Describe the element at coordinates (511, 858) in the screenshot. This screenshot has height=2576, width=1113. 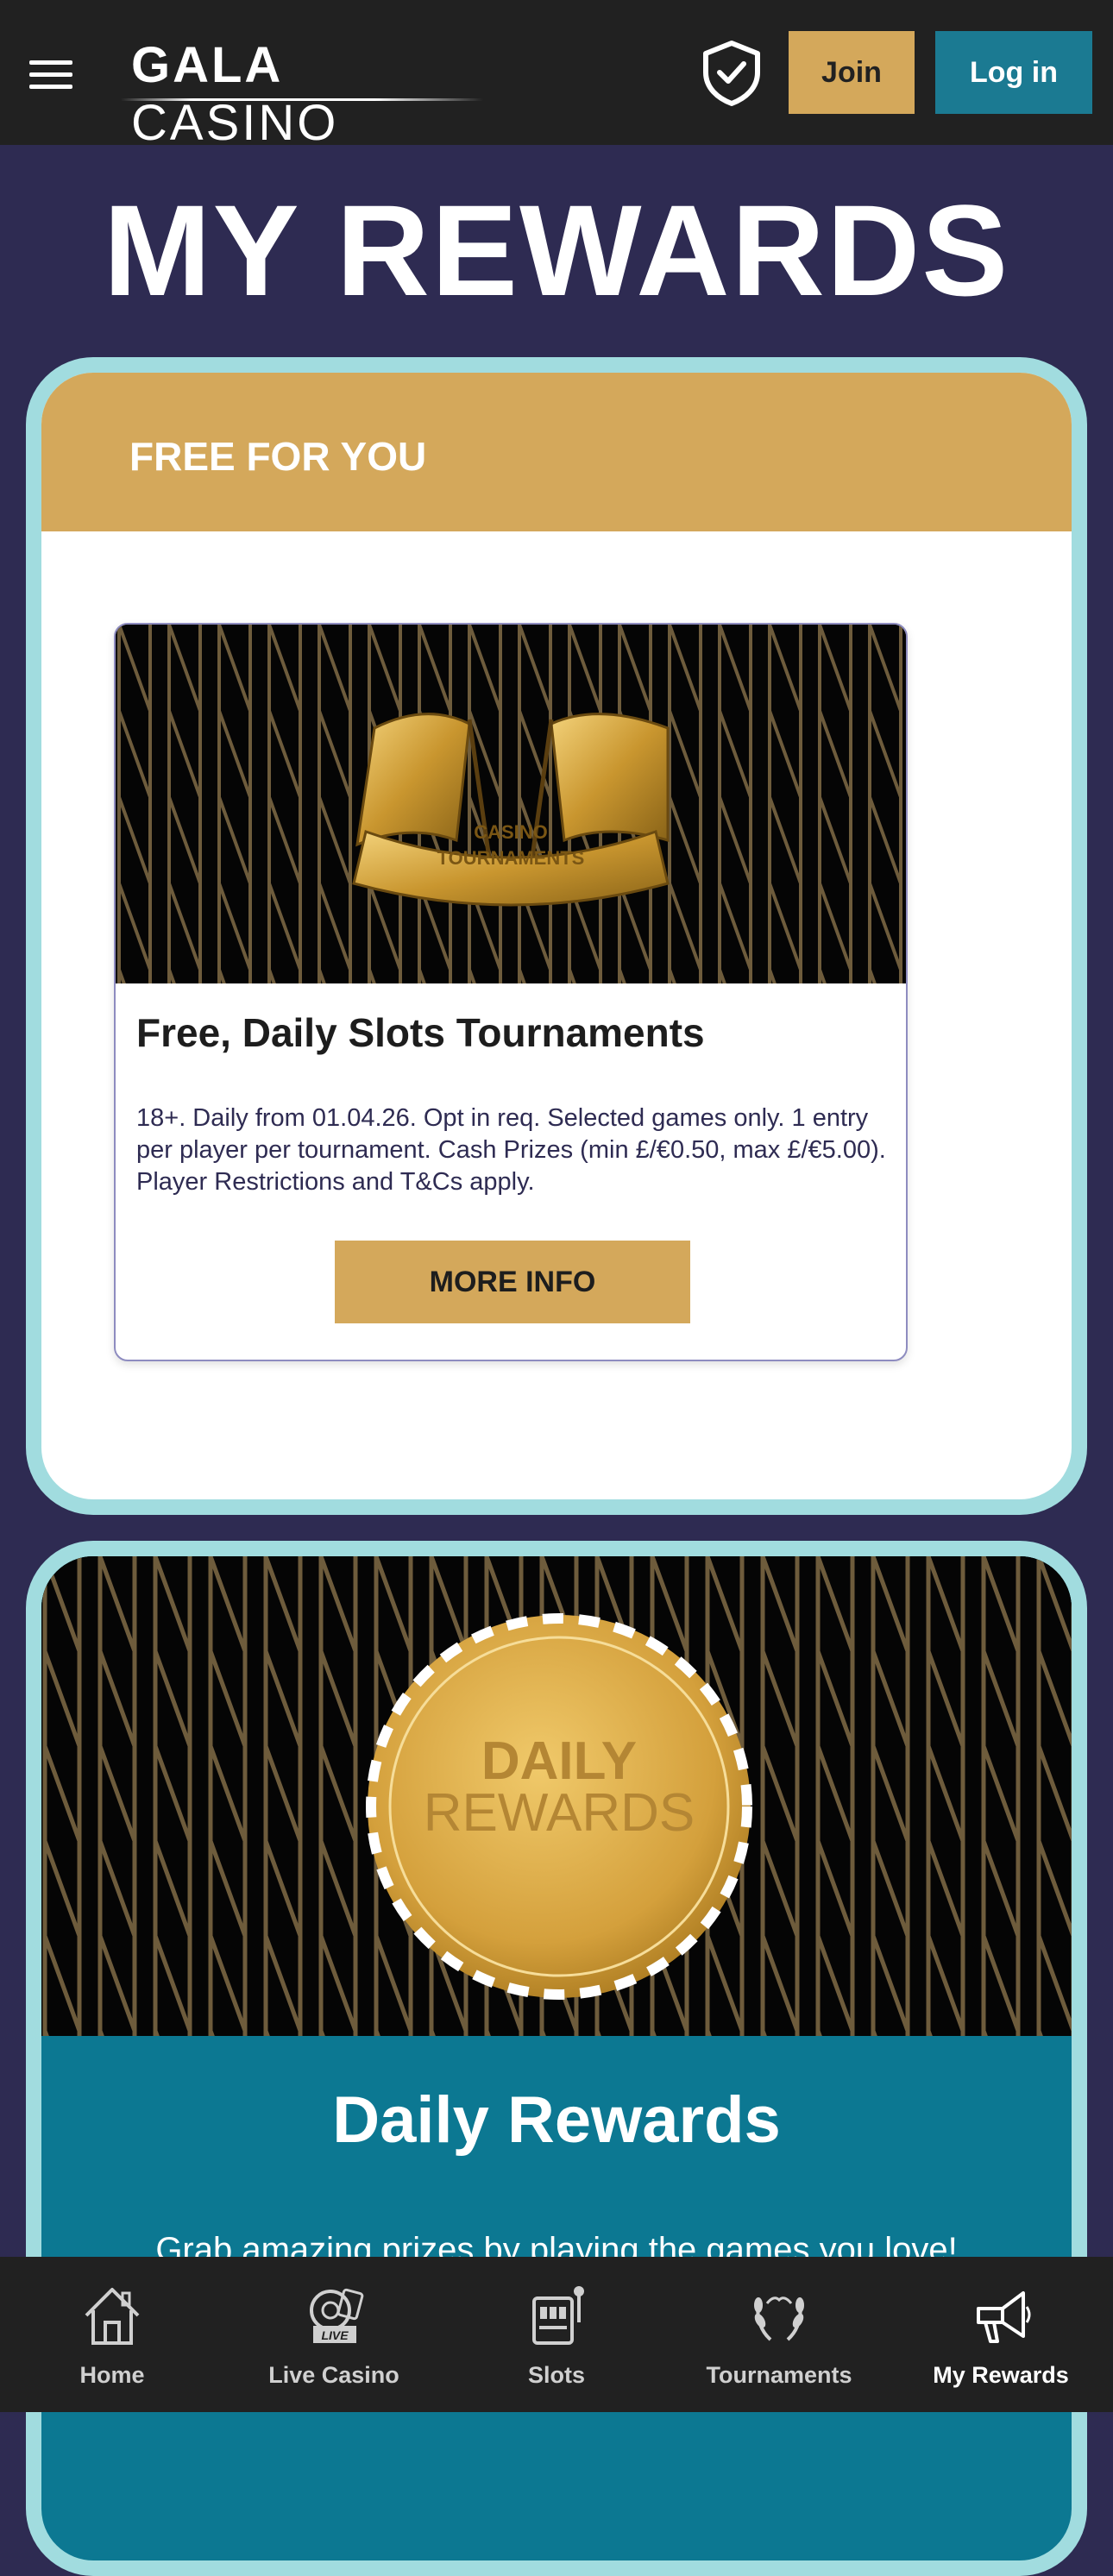
I see `banner-text-tournaments: TOURNAMENTS` at that location.